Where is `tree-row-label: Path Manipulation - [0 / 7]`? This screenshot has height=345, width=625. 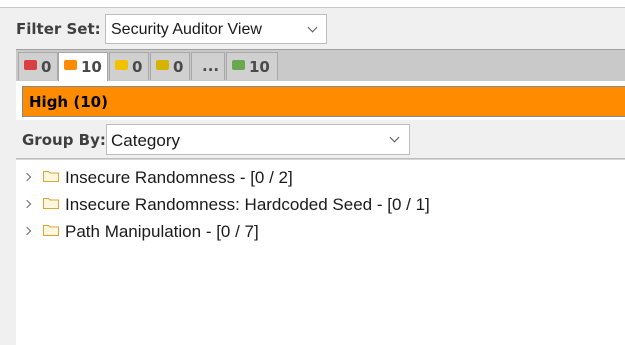 tree-row-label: Path Manipulation - [0 / 7] is located at coordinates (162, 231).